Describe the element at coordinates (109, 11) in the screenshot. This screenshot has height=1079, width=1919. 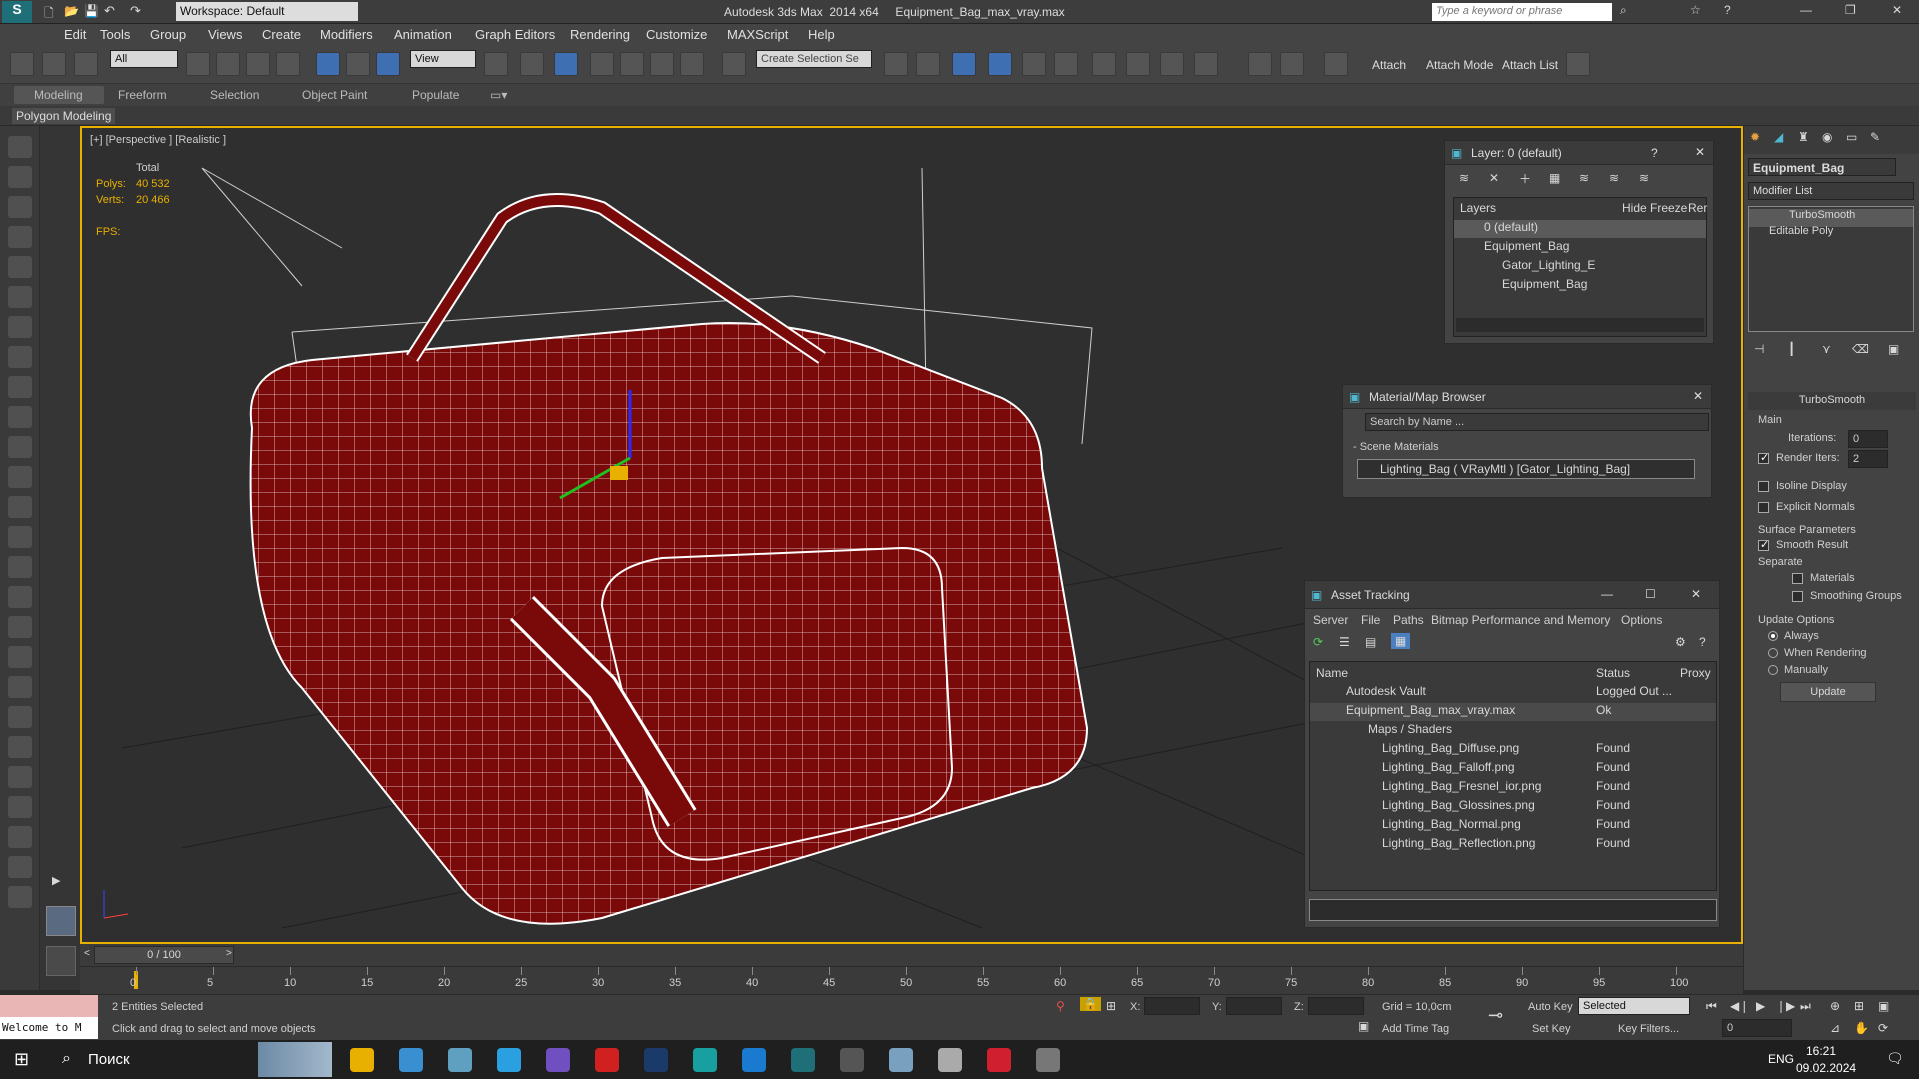
I see `undo-icon: ↶` at that location.